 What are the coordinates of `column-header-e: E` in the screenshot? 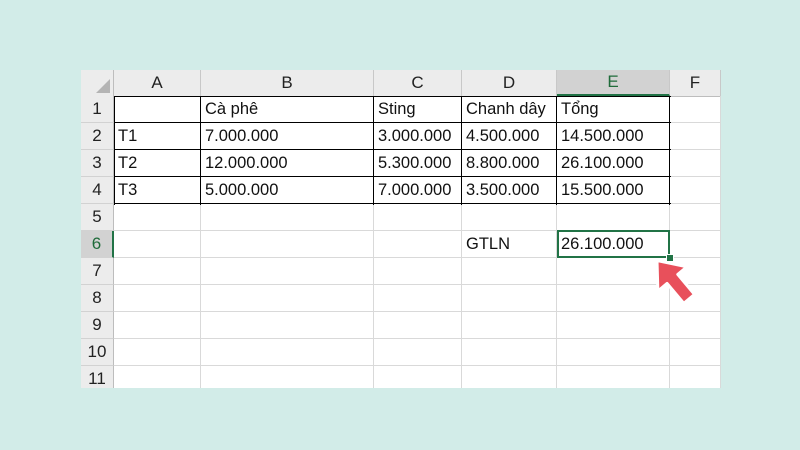 It's located at (613, 83).